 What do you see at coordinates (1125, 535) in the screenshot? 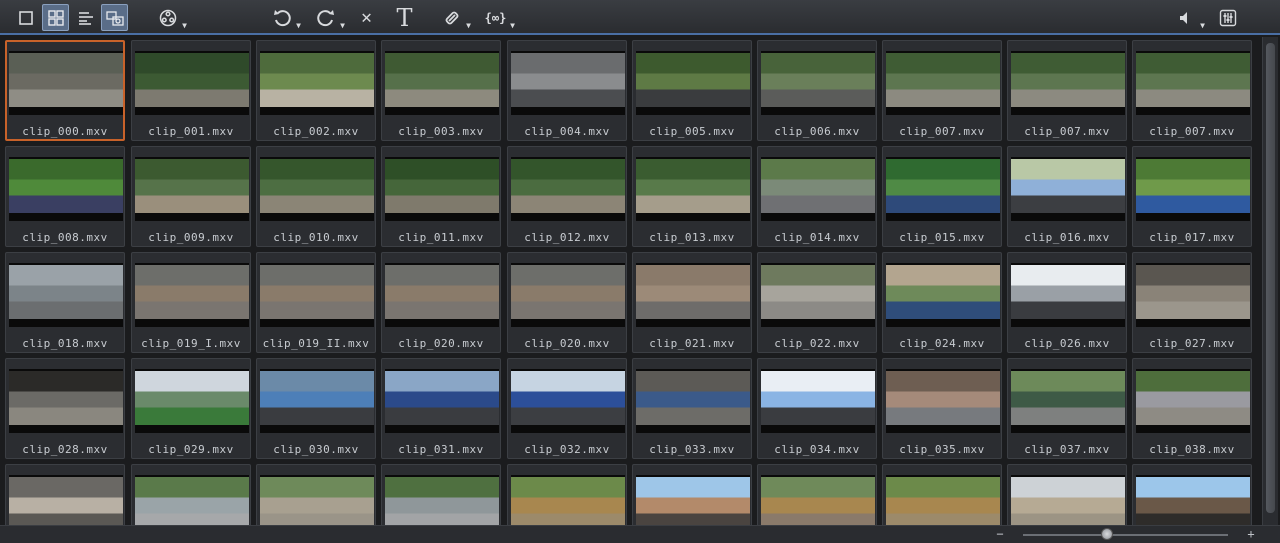
I see `zoom-slider-track` at bounding box center [1125, 535].